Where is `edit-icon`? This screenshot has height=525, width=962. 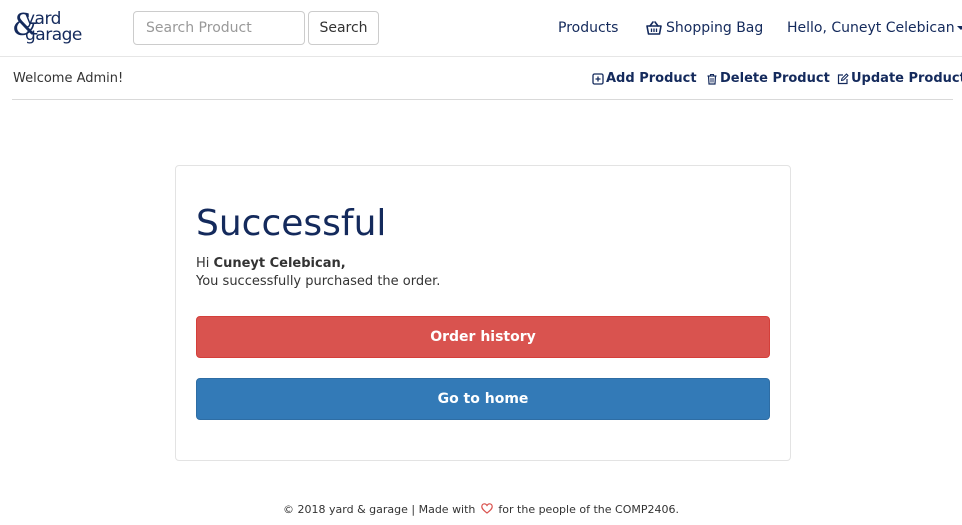
edit-icon is located at coordinates (843, 79).